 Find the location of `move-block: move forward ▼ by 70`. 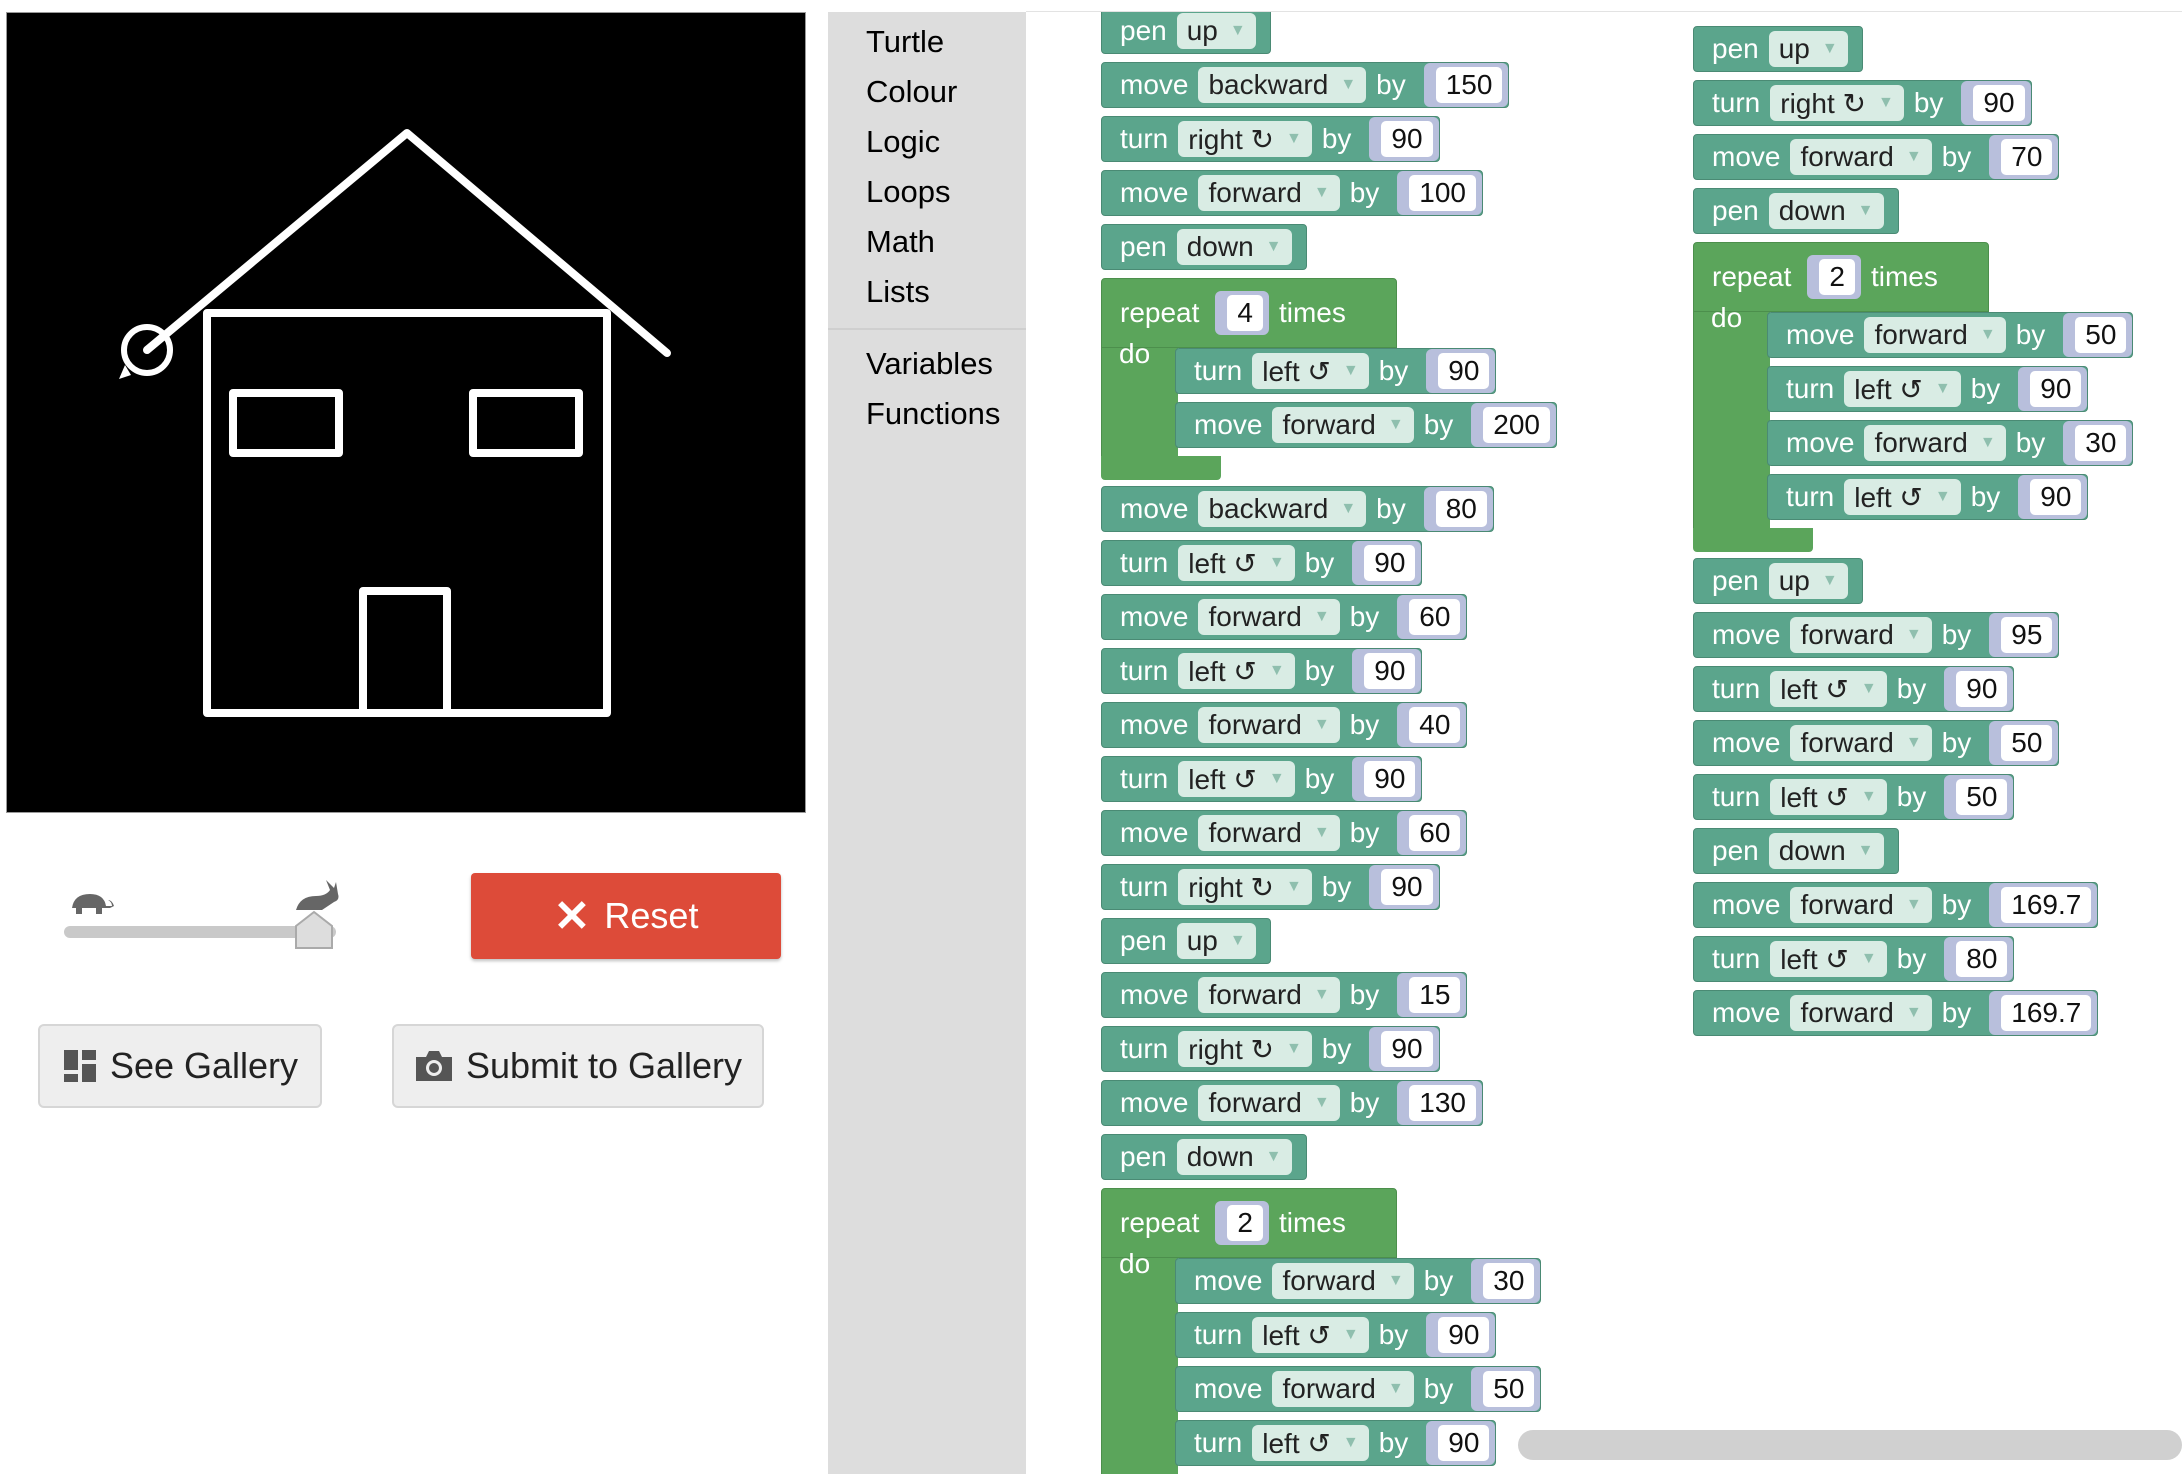

move-block: move forward ▼ by 70 is located at coordinates (1876, 157).